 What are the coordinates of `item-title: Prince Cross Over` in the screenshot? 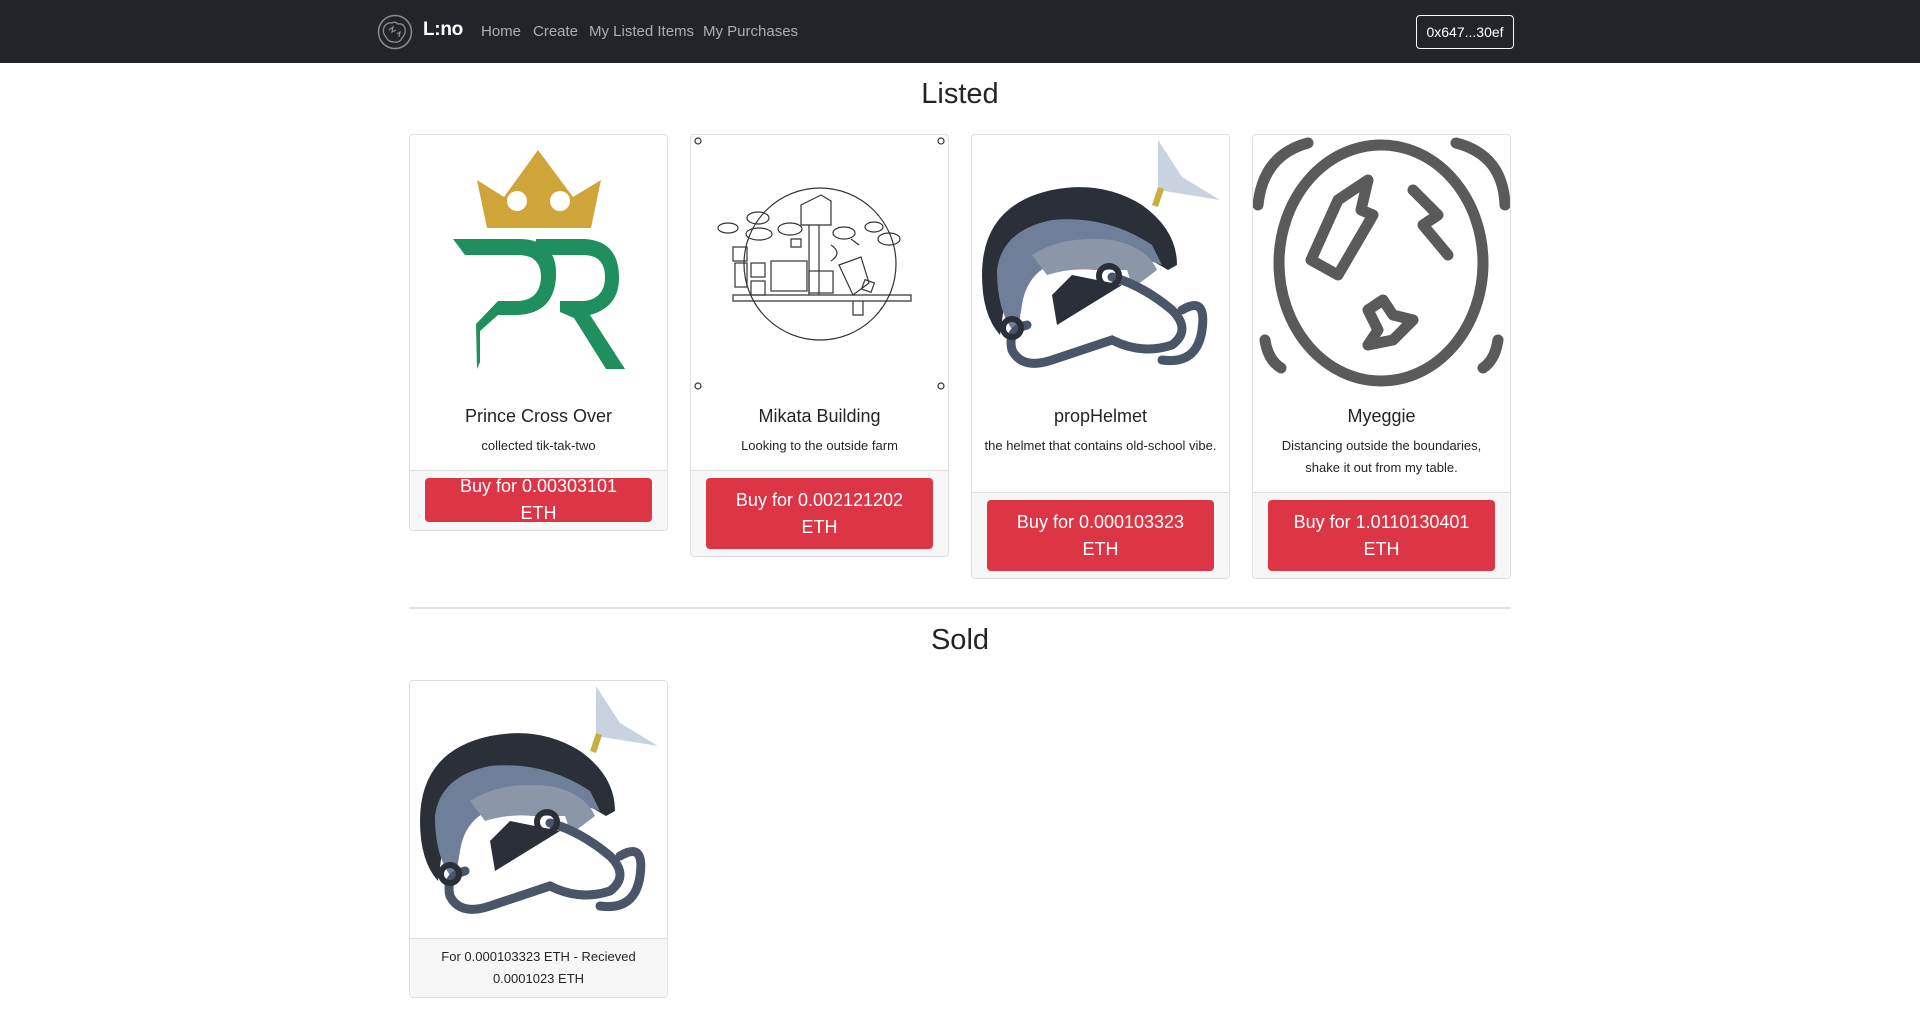 It's located at (538, 416).